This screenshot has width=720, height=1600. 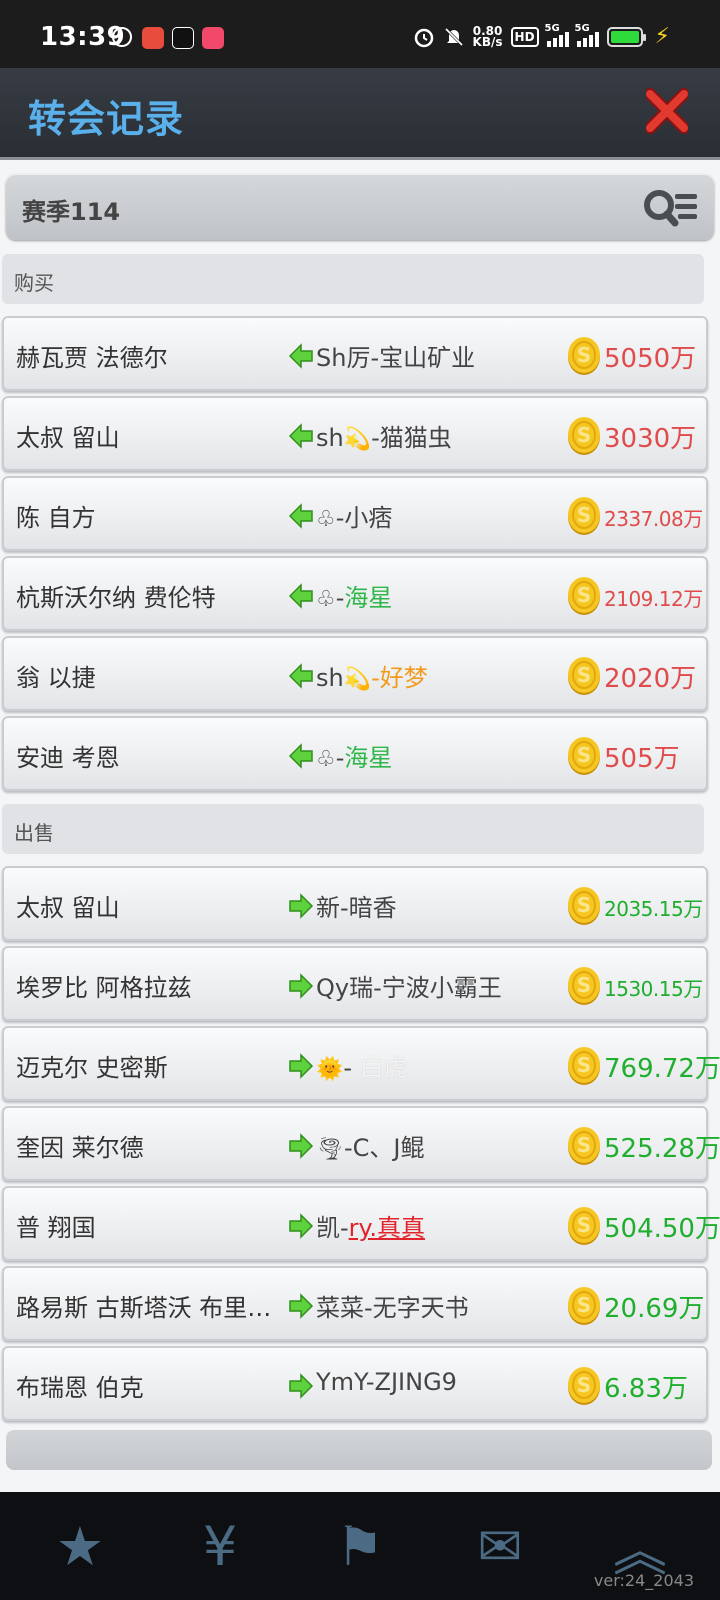 I want to click on close-icon, so click(x=667, y=111).